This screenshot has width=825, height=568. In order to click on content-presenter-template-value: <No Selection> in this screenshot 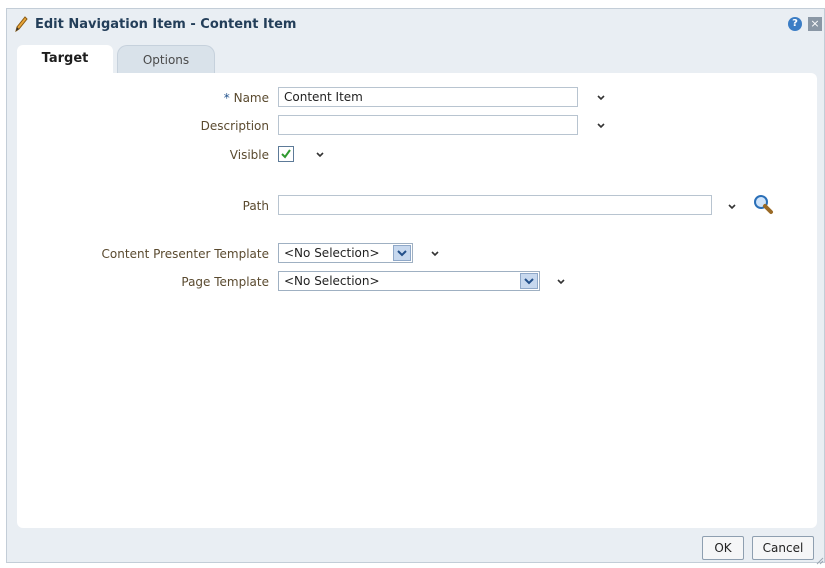, I will do `click(332, 253)`.